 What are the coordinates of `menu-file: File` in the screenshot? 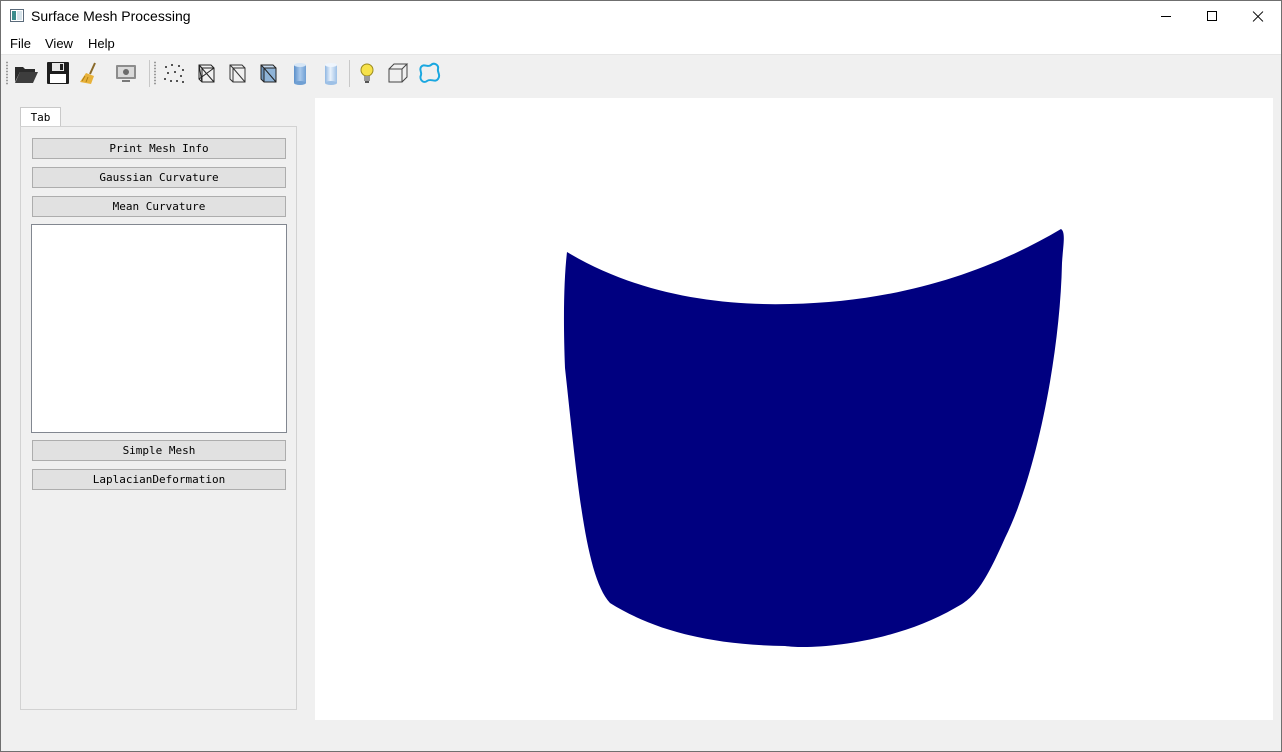 It's located at (20, 43).